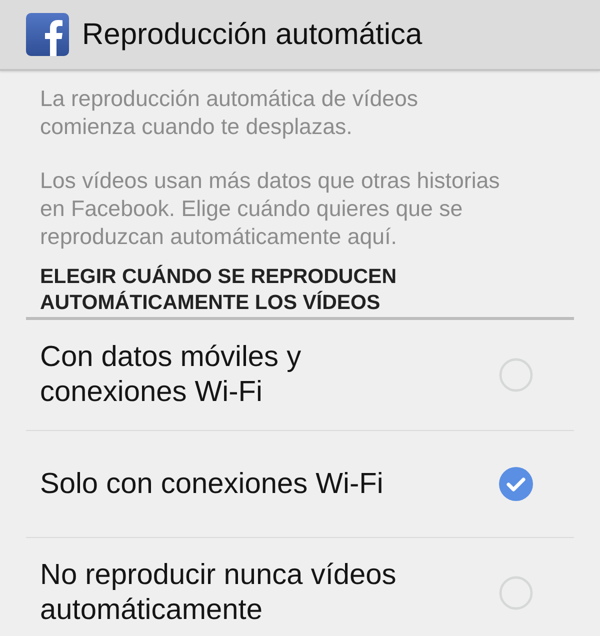 The width and height of the screenshot is (600, 636). What do you see at coordinates (171, 375) in the screenshot?
I see `option-label: Con datos móviles y conexiones Wi-Fi` at bounding box center [171, 375].